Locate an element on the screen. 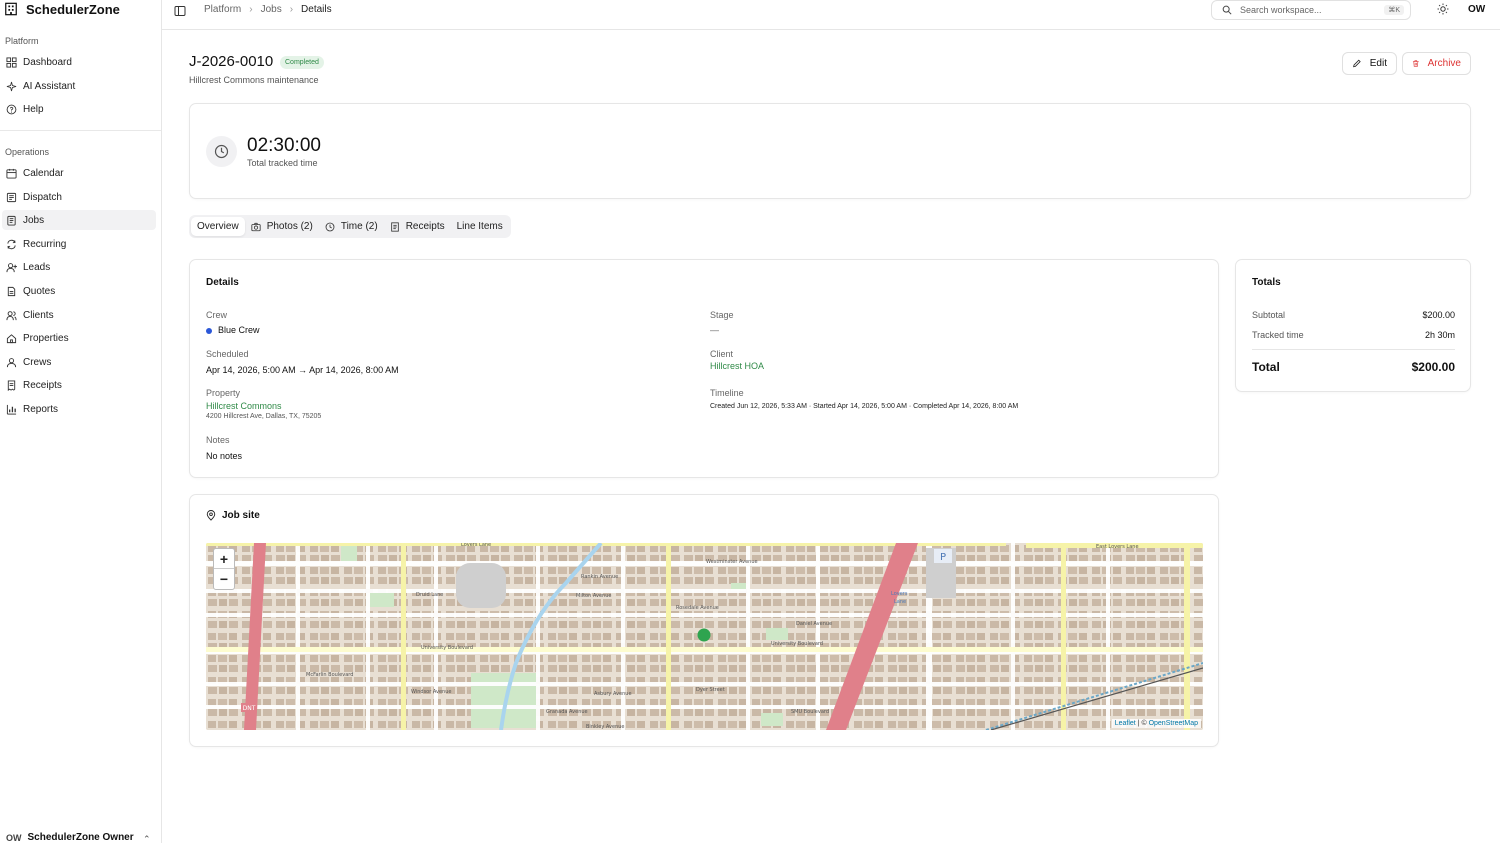 The width and height of the screenshot is (1500, 843). sidebar-item-label: Reports is located at coordinates (41, 409).